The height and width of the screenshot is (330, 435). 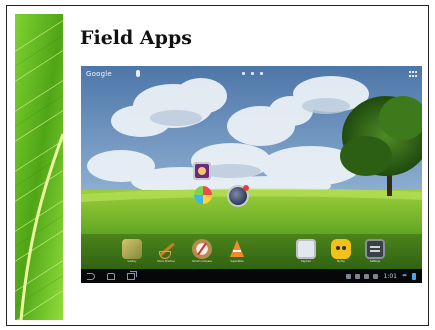 I want to click on leaf-image, so click(x=39, y=167).